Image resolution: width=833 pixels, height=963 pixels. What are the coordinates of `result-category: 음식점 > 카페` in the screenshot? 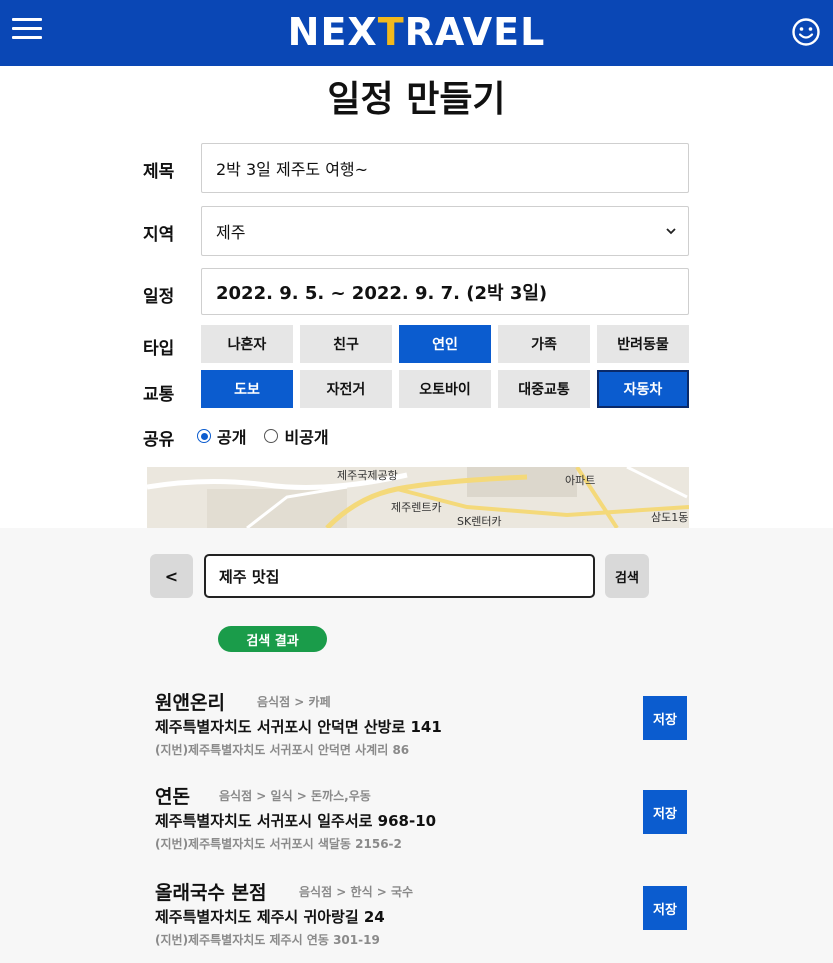 It's located at (294, 702).